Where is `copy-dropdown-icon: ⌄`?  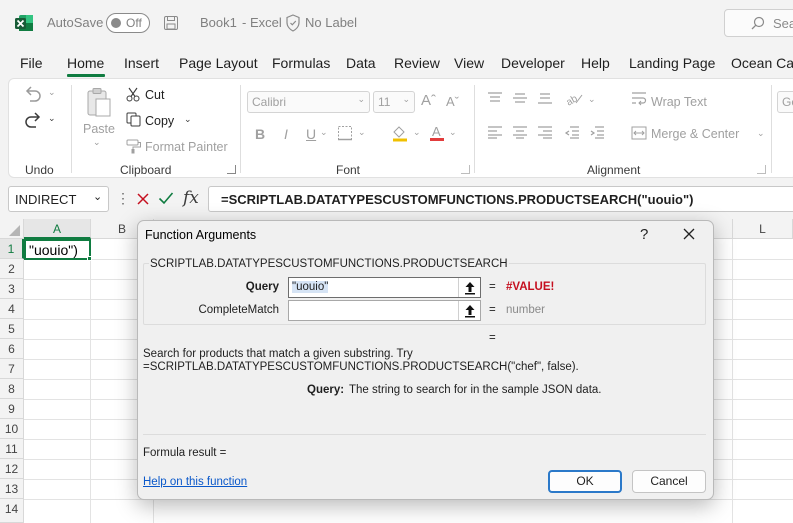
copy-dropdown-icon: ⌄ is located at coordinates (188, 119).